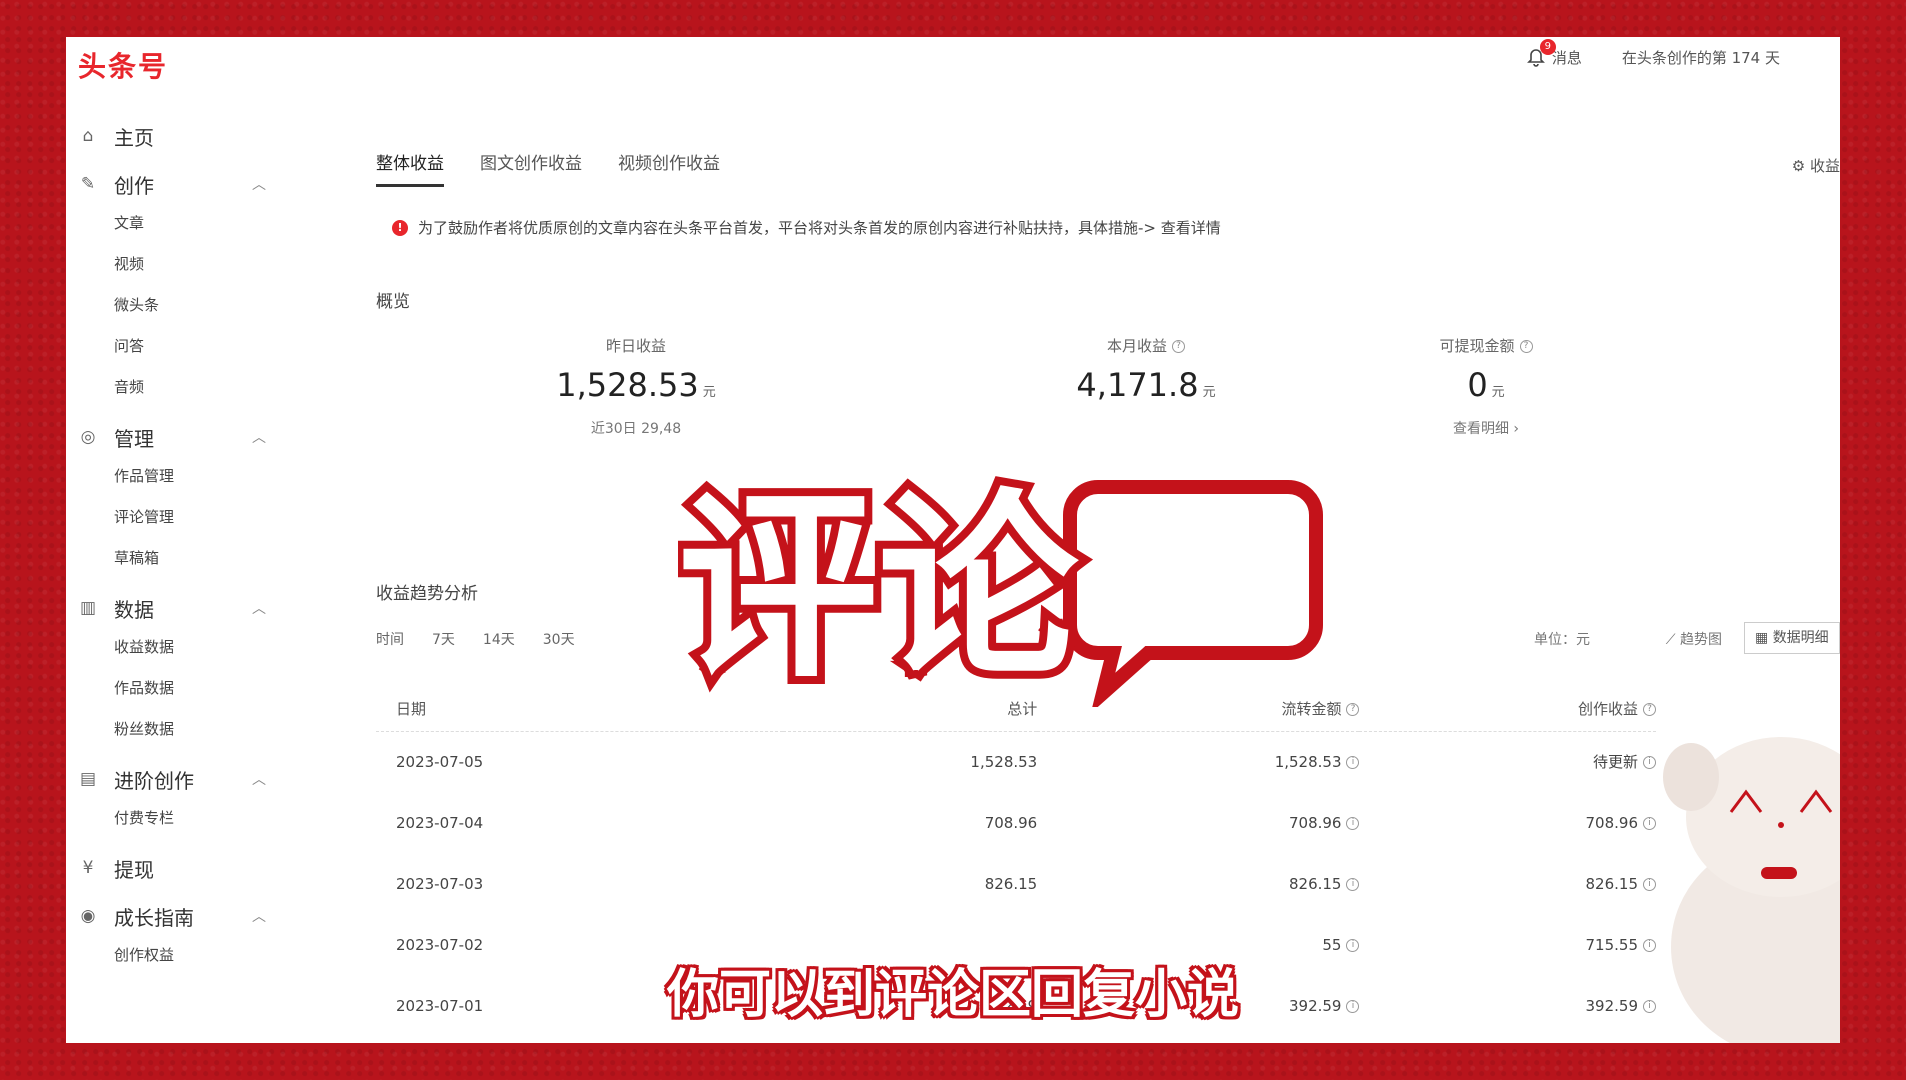 The image size is (1906, 1080). What do you see at coordinates (1507, 709) in the screenshot?
I see `col-creation: 创作收益?` at bounding box center [1507, 709].